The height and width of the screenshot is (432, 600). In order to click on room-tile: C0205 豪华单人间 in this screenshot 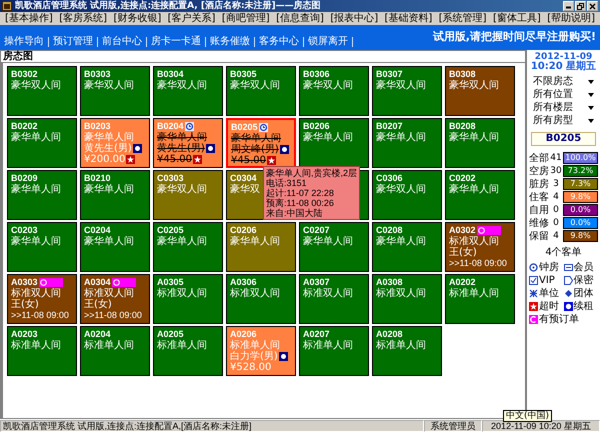, I will do `click(188, 247)`.